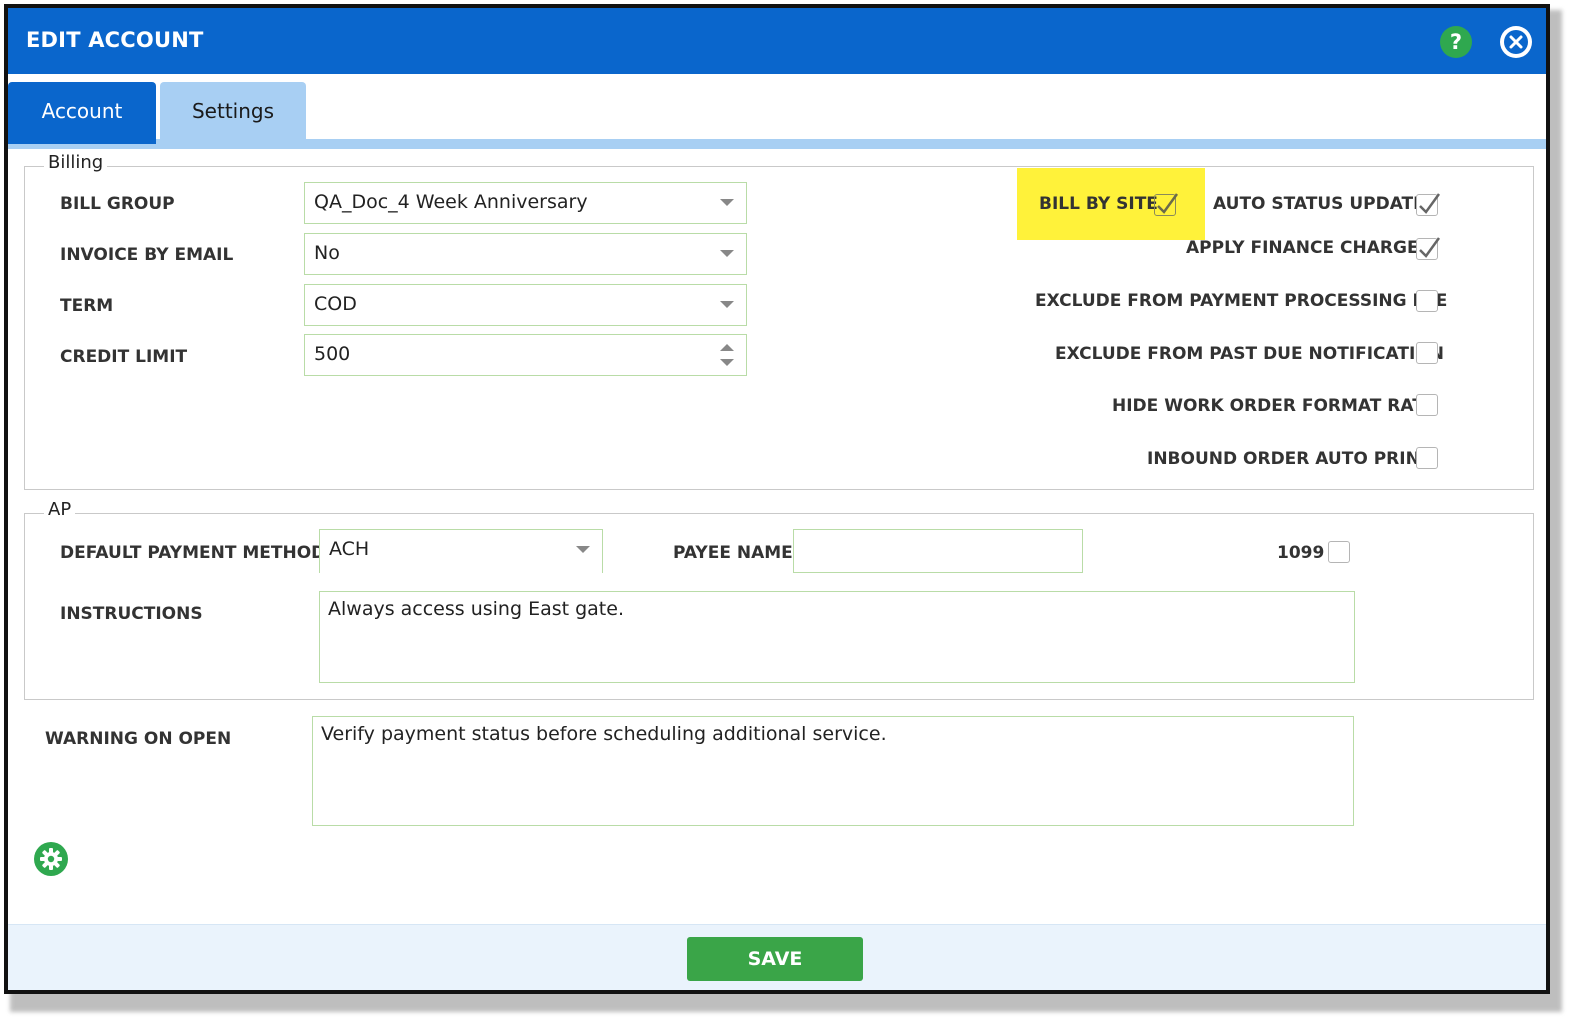 The height and width of the screenshot is (1018, 1576). I want to click on help-button: ?, so click(1456, 42).